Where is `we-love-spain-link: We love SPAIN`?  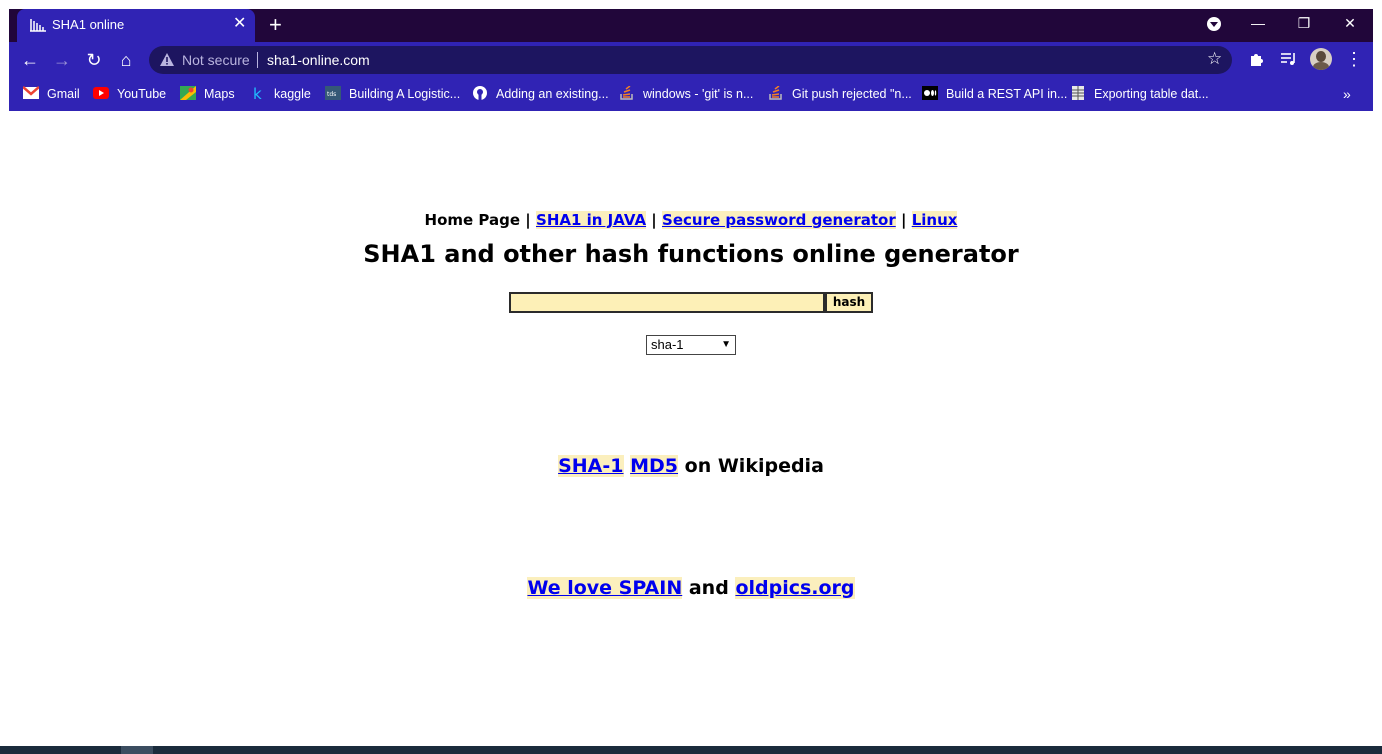
we-love-spain-link: We love SPAIN is located at coordinates (605, 588).